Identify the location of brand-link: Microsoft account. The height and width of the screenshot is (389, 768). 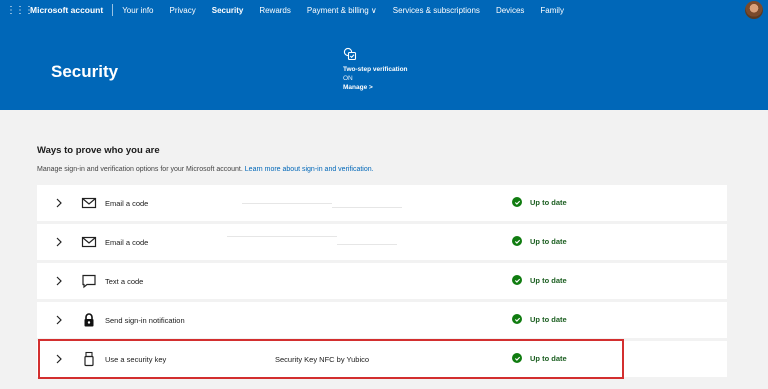
(66, 10).